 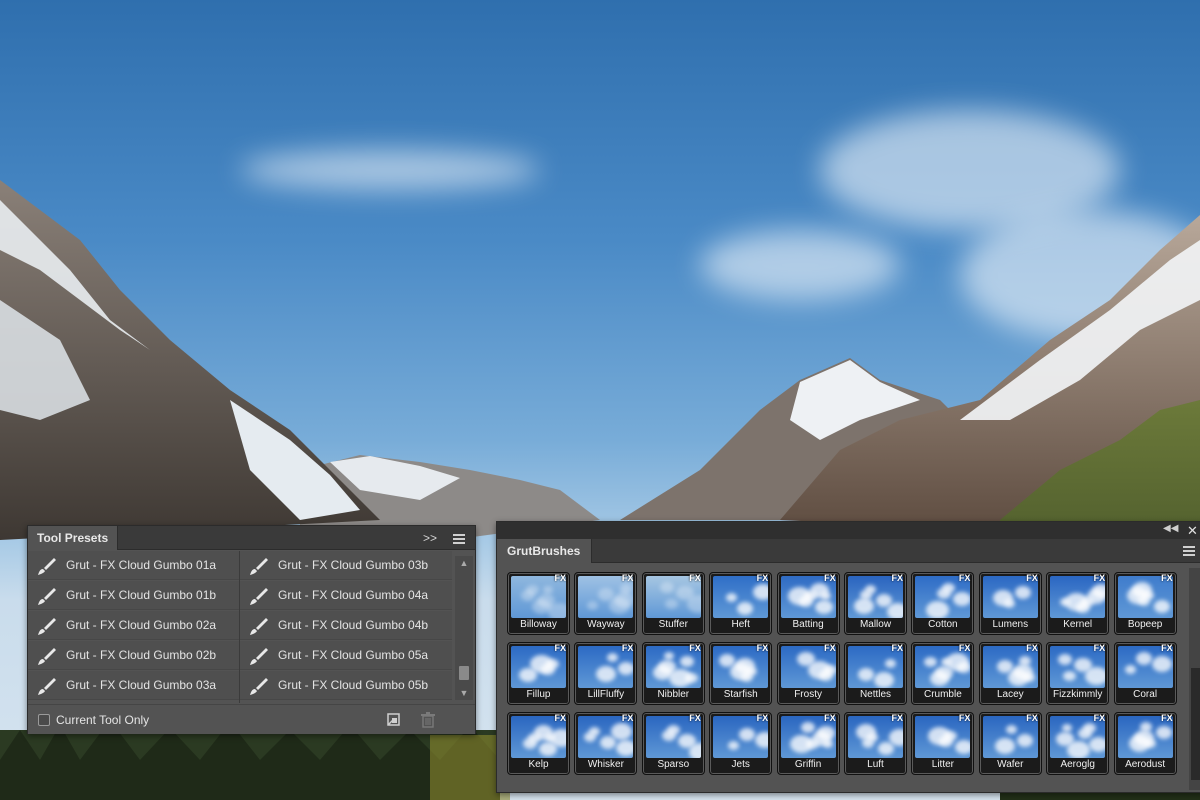 I want to click on brush-tile: FX Heft, so click(x=741, y=603).